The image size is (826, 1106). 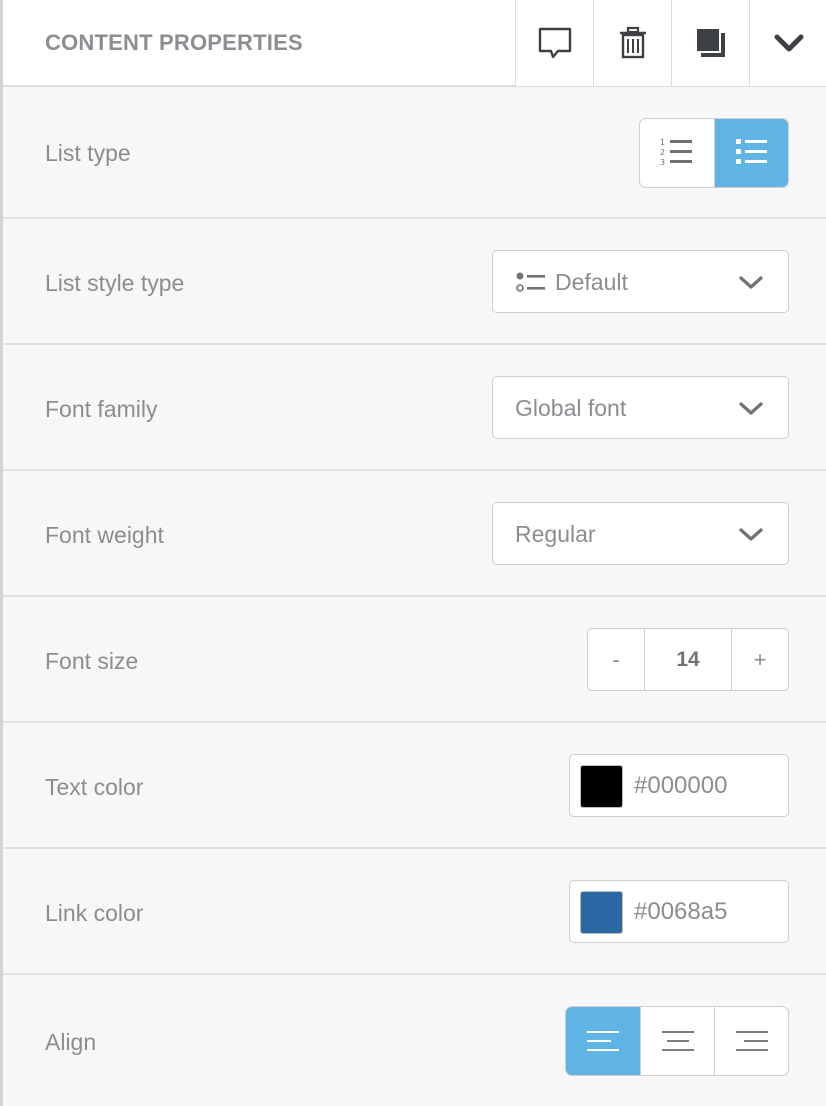 I want to click on speech-bubble-icon, so click(x=554, y=43).